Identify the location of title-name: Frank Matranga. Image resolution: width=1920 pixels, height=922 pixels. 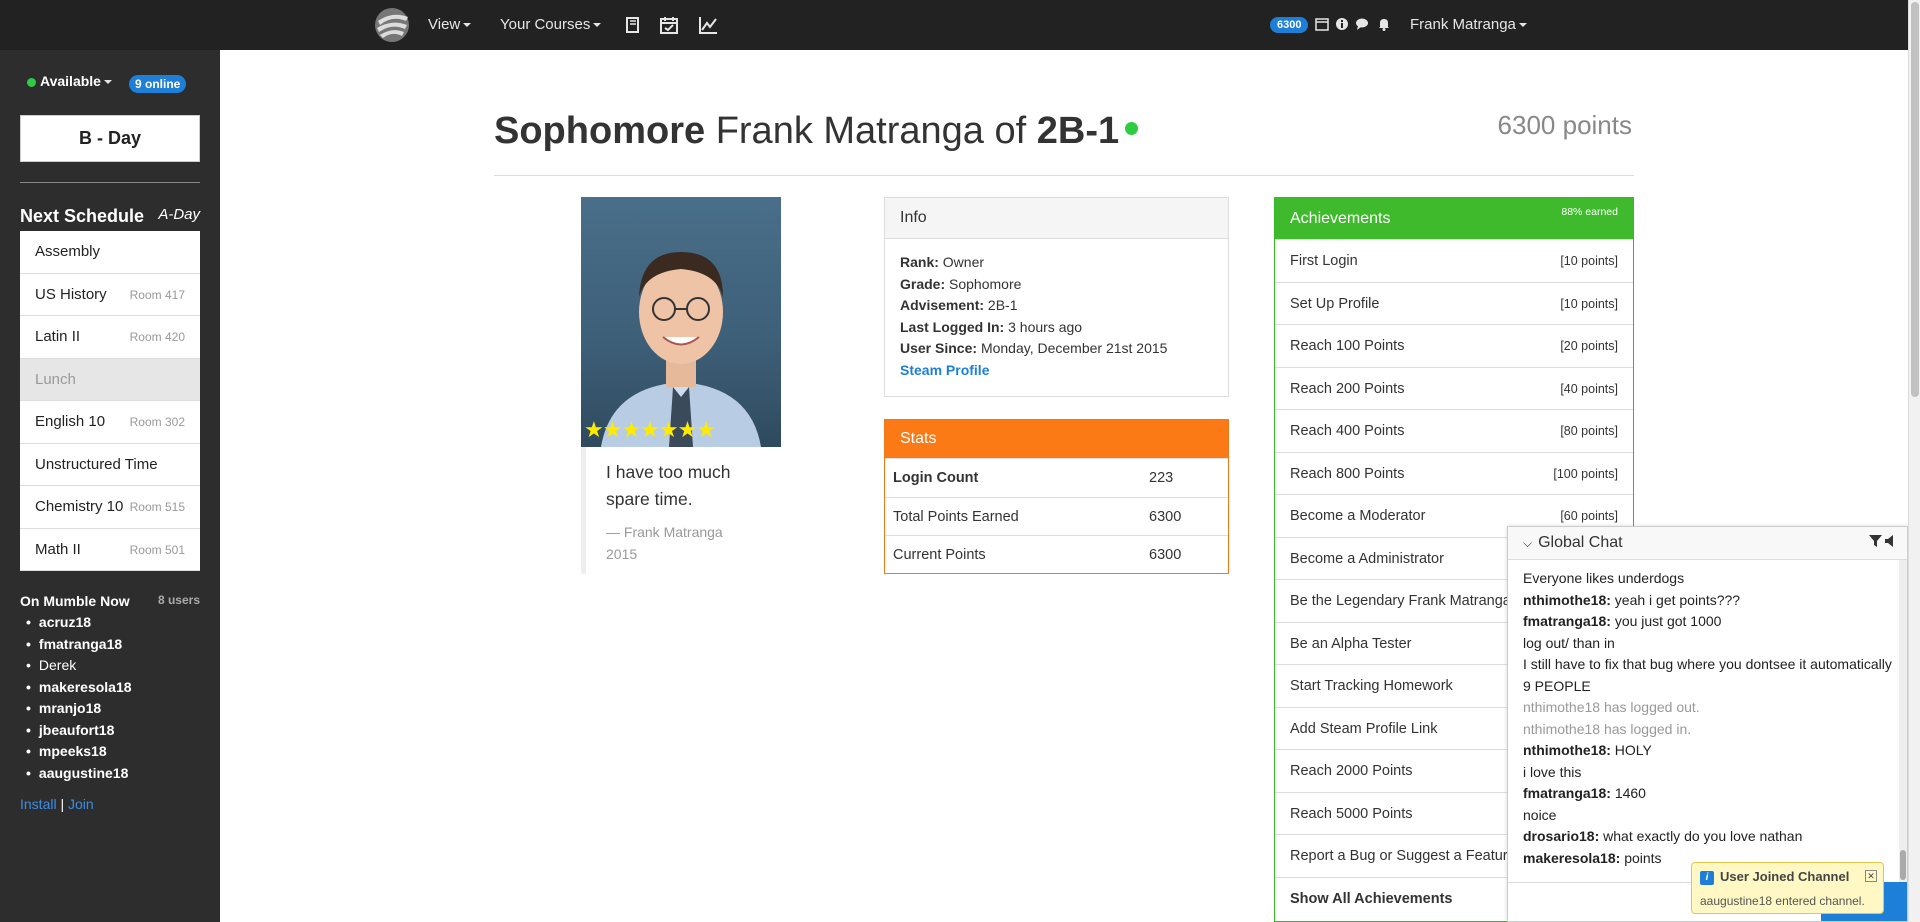
(849, 131).